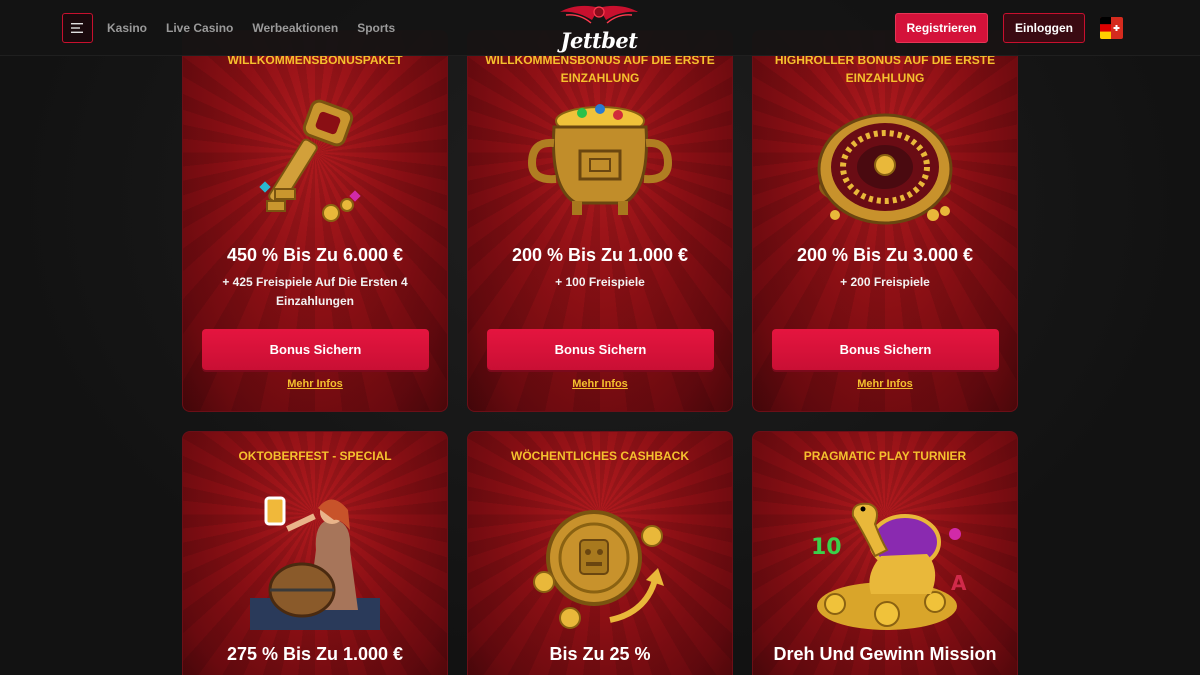 Image resolution: width=1200 pixels, height=675 pixels. I want to click on beer-barrel-woman-icon, so click(315, 563).